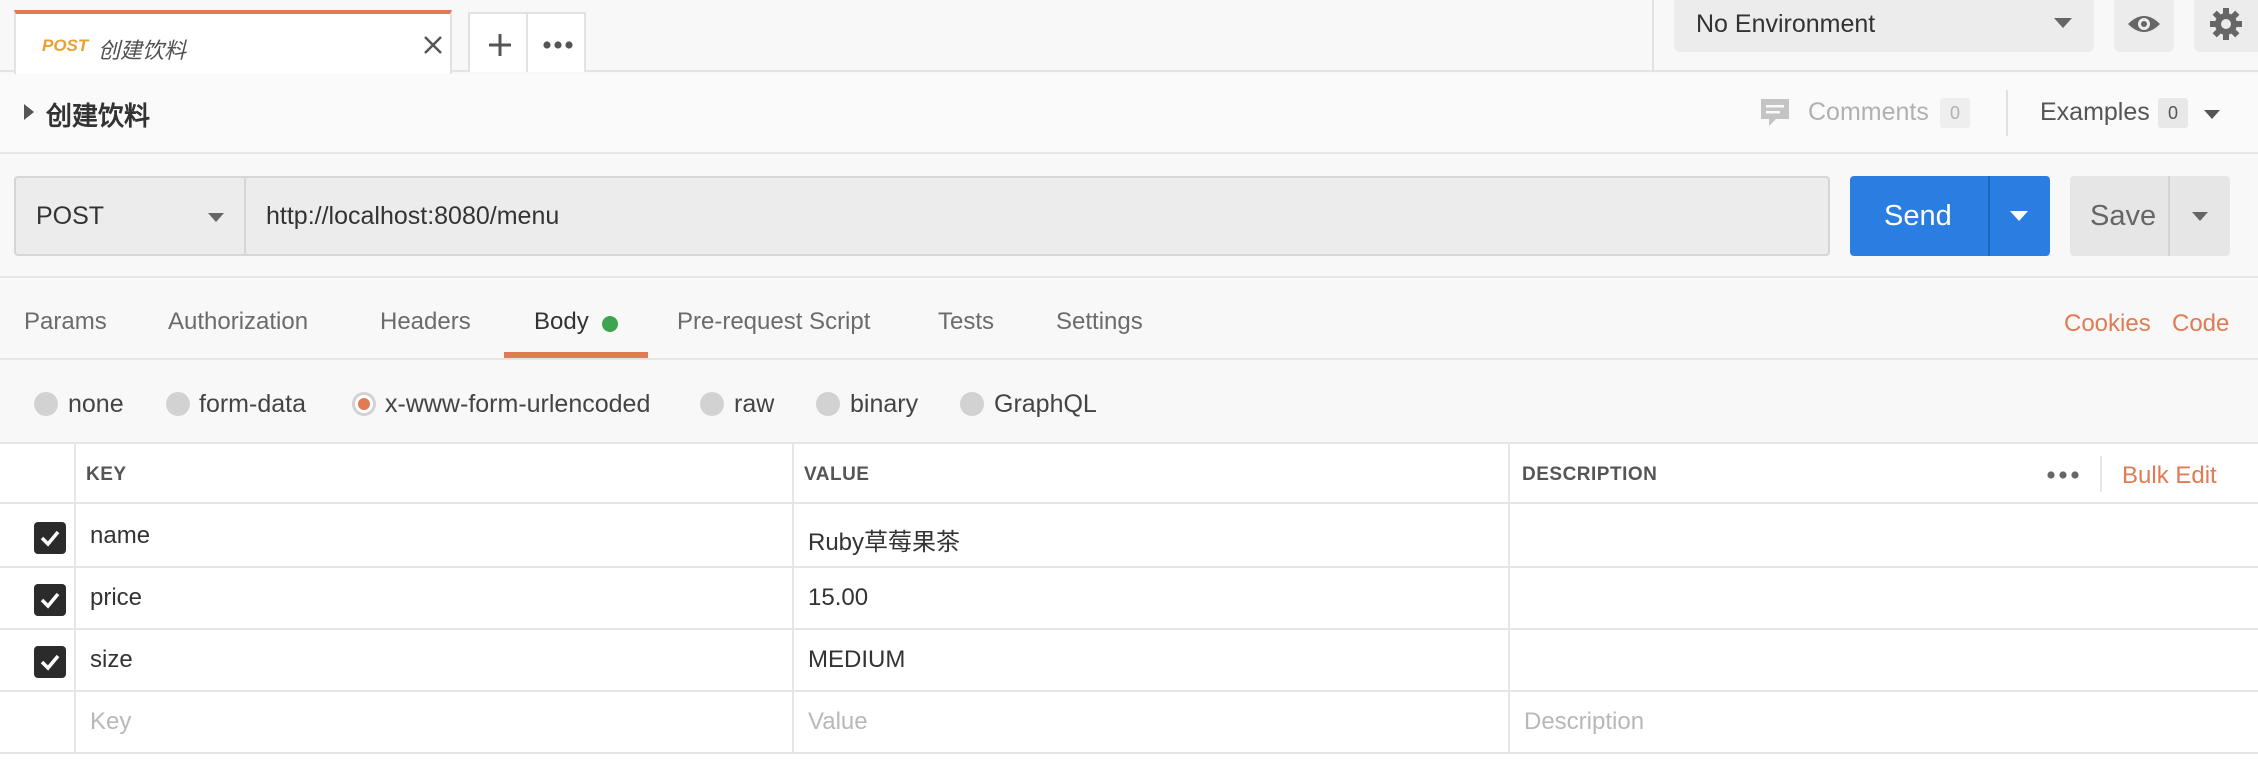 The height and width of the screenshot is (770, 2258). I want to click on value-input: Value, so click(838, 722).